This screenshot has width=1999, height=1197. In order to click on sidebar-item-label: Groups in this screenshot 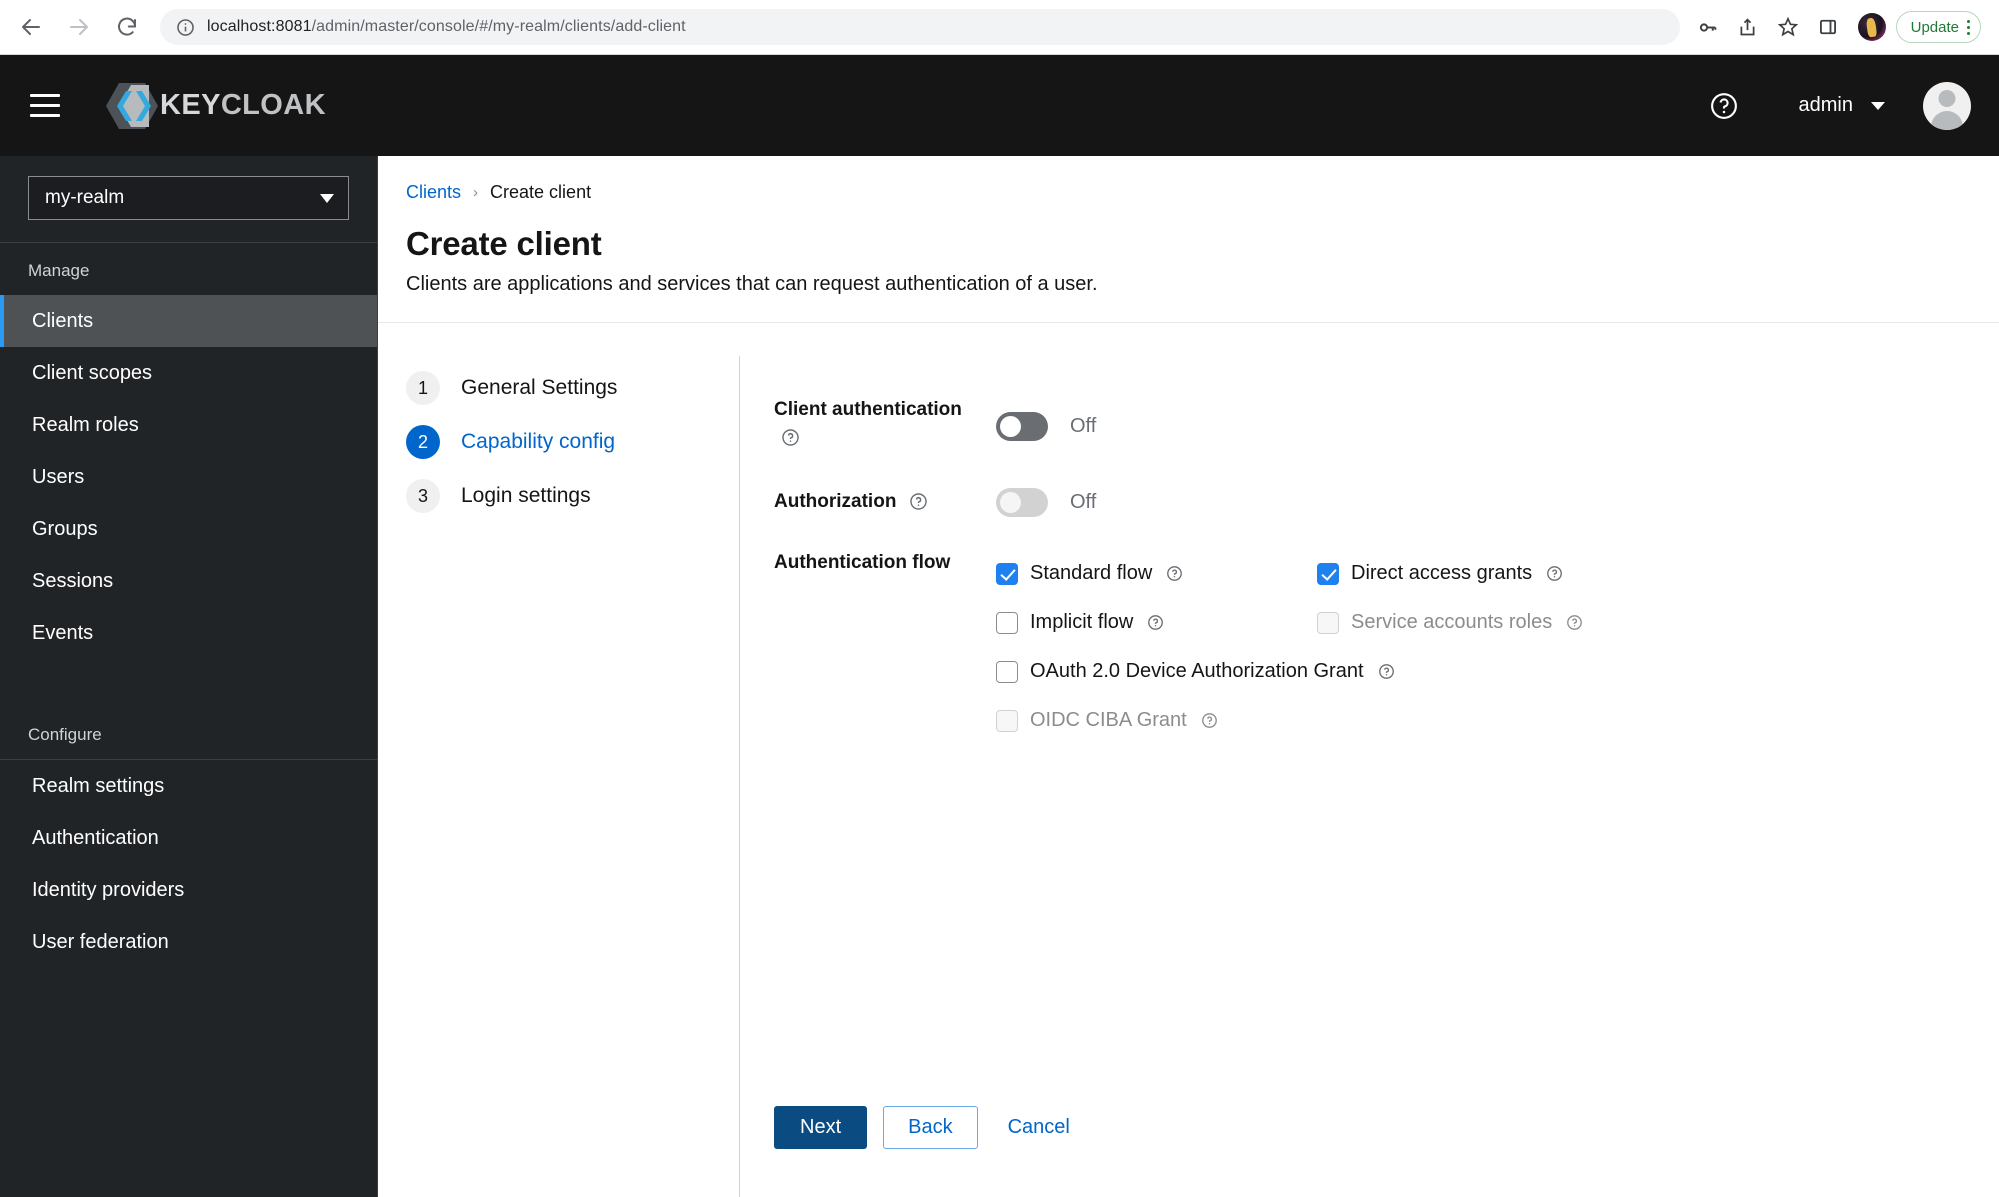, I will do `click(65, 529)`.